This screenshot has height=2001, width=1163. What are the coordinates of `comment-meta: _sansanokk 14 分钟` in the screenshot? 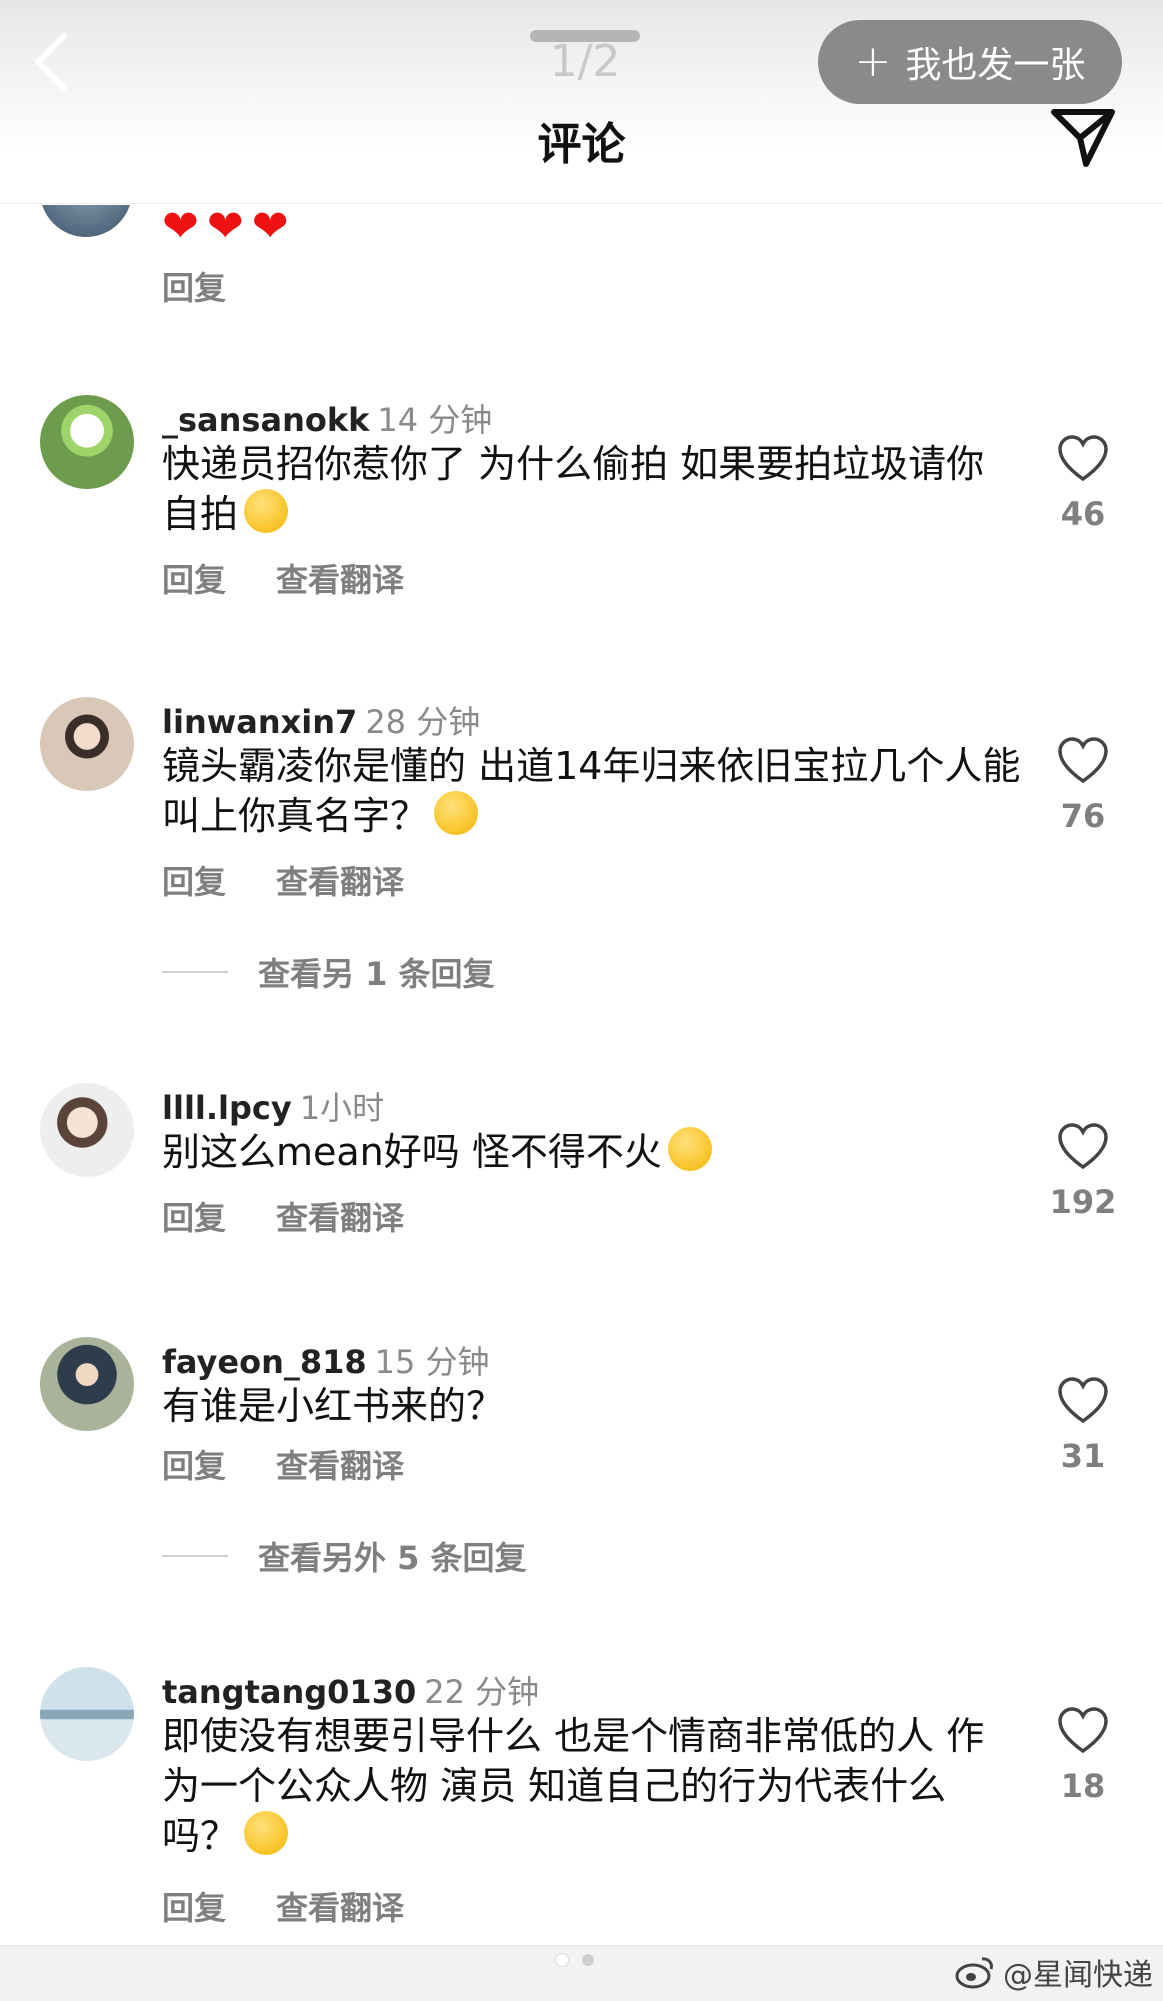 It's located at (327, 418).